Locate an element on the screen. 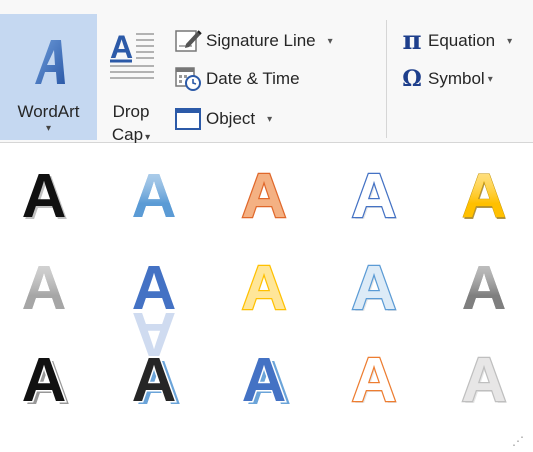 This screenshot has width=533, height=452. object-button: Object ▾ is located at coordinates (223, 119).